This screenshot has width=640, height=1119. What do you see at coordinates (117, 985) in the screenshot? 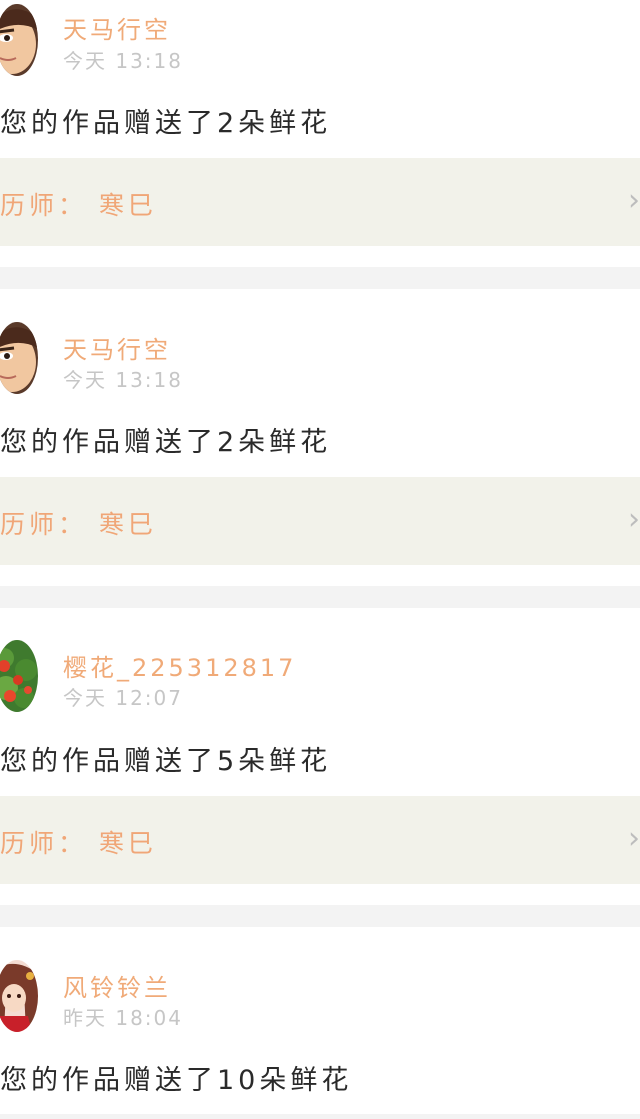
I see `username: 风铃铃兰` at bounding box center [117, 985].